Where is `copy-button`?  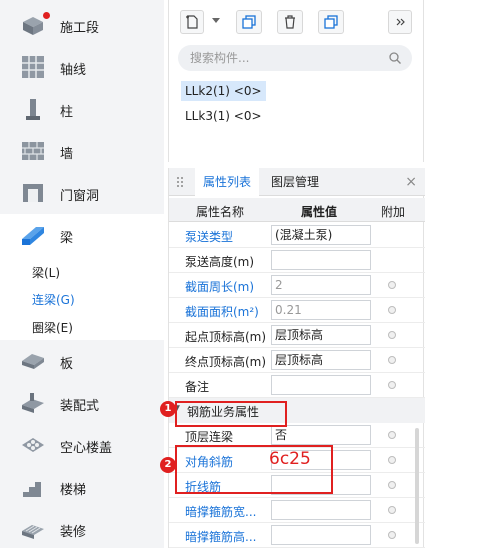 copy-button is located at coordinates (249, 22).